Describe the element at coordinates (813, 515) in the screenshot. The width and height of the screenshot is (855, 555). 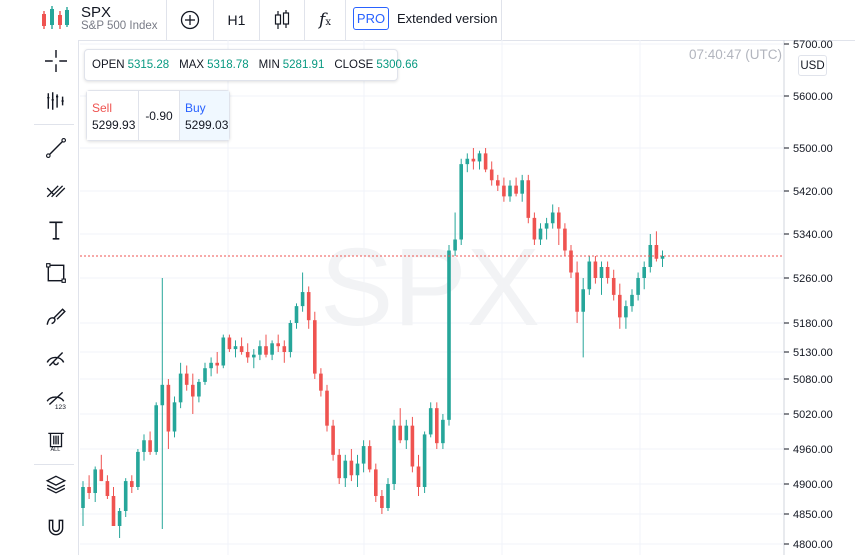
I see `price-tick-label: 4850.00` at that location.